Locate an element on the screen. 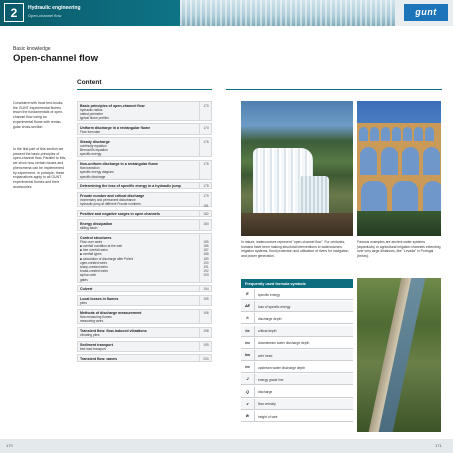 This screenshot has height=453, width=453. formula-row: ΔE loss of specific energy is located at coordinates (297, 307).